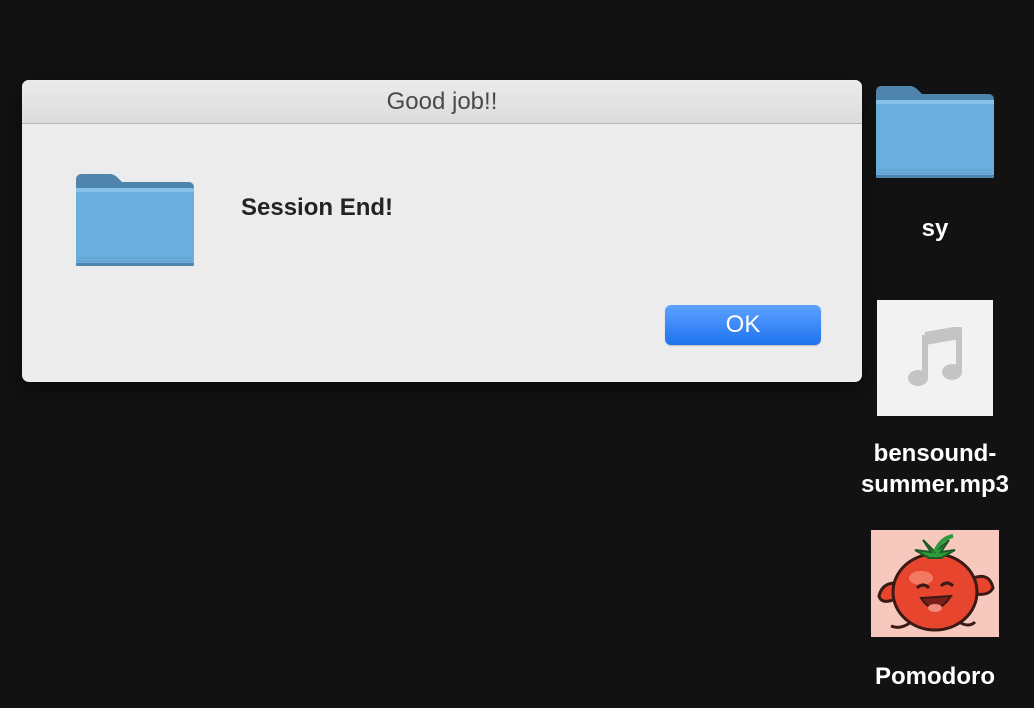 The image size is (1034, 708). I want to click on audio-file-icon, so click(935, 358).